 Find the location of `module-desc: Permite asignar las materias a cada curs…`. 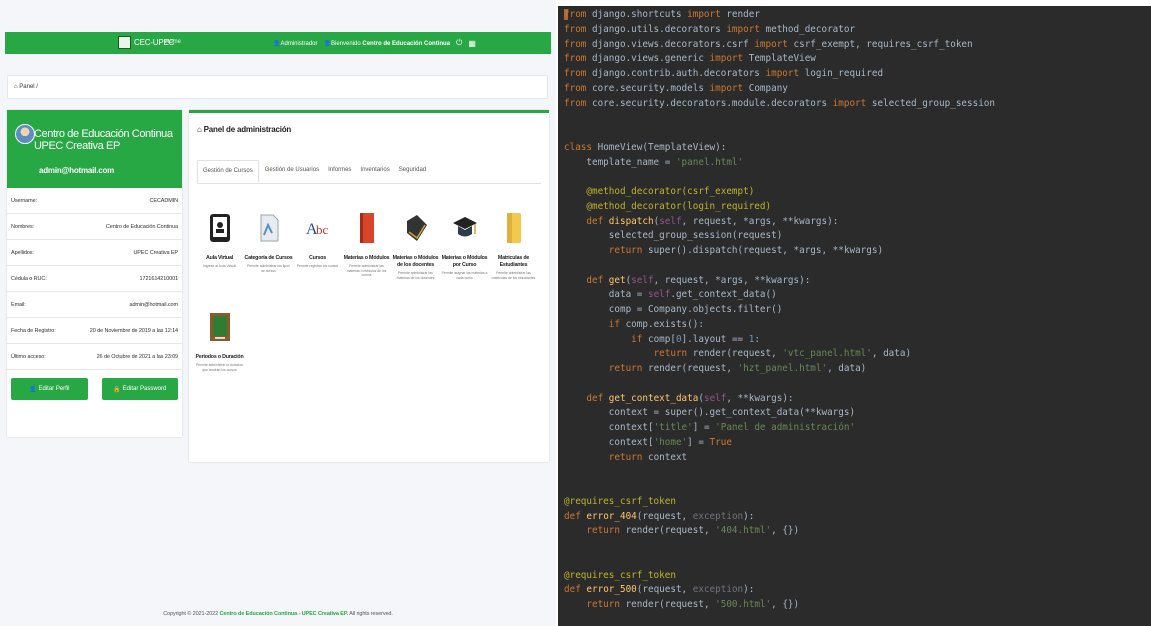

module-desc: Permite asignar las materias a cada curs… is located at coordinates (464, 275).